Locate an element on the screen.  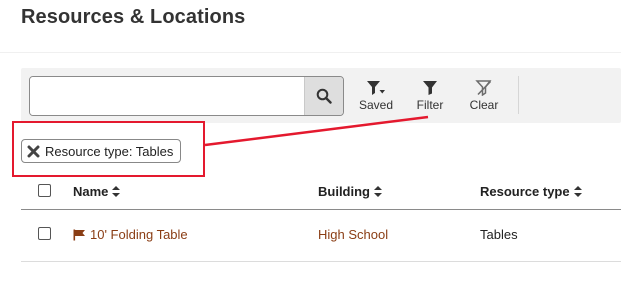
saved-filter-icon is located at coordinates (376, 88).